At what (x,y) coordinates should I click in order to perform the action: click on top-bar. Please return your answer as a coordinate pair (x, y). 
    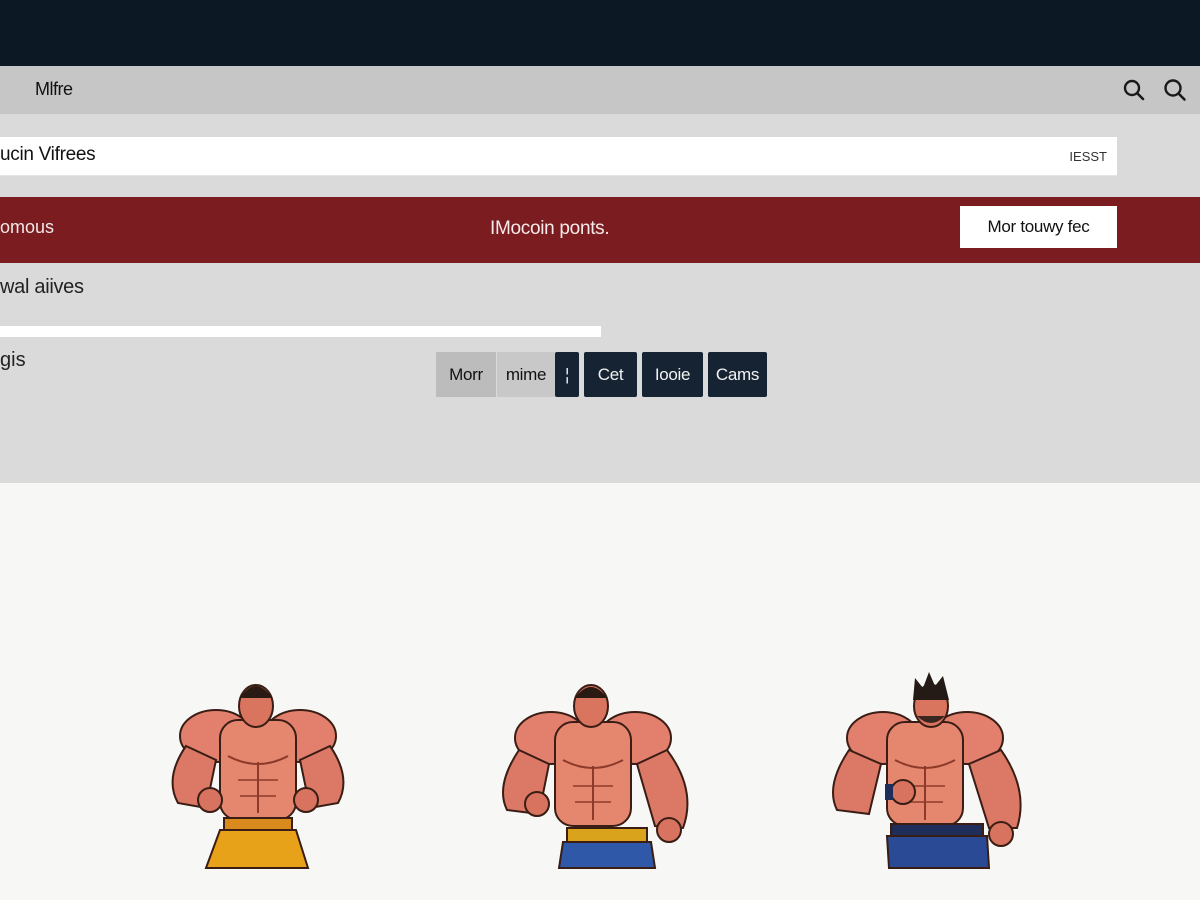
    Looking at the image, I should click on (600, 33).